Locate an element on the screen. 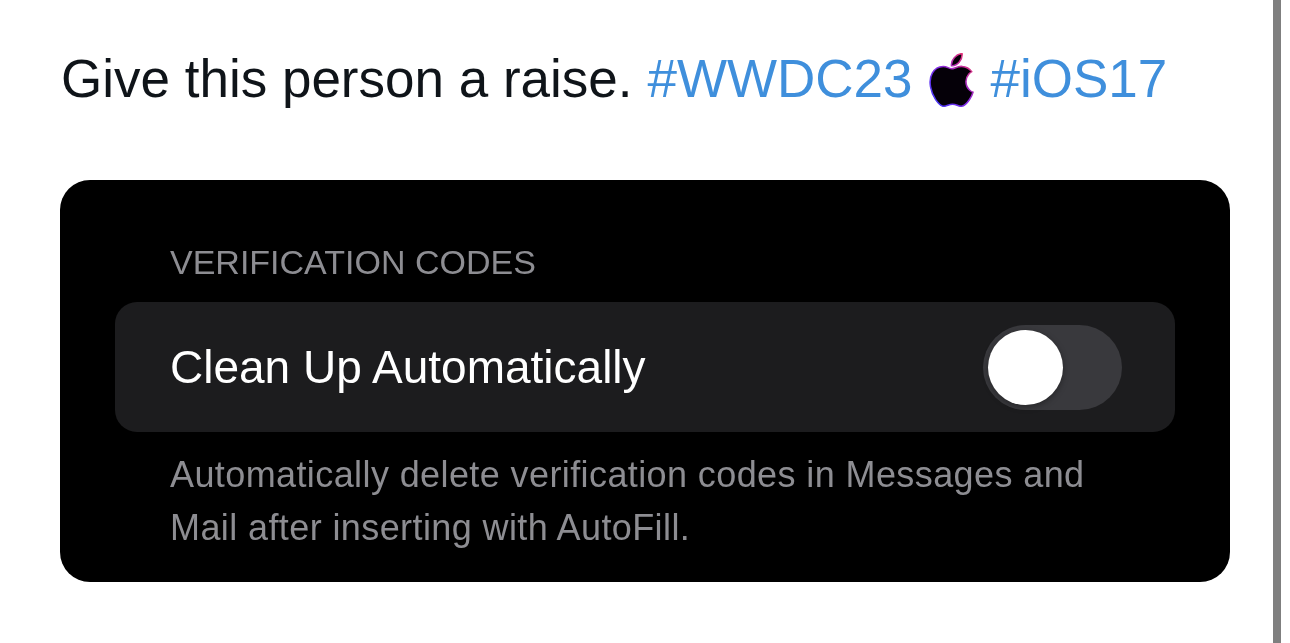 Image resolution: width=1290 pixels, height=643 pixels. apple-logo-icon is located at coordinates (951, 80).